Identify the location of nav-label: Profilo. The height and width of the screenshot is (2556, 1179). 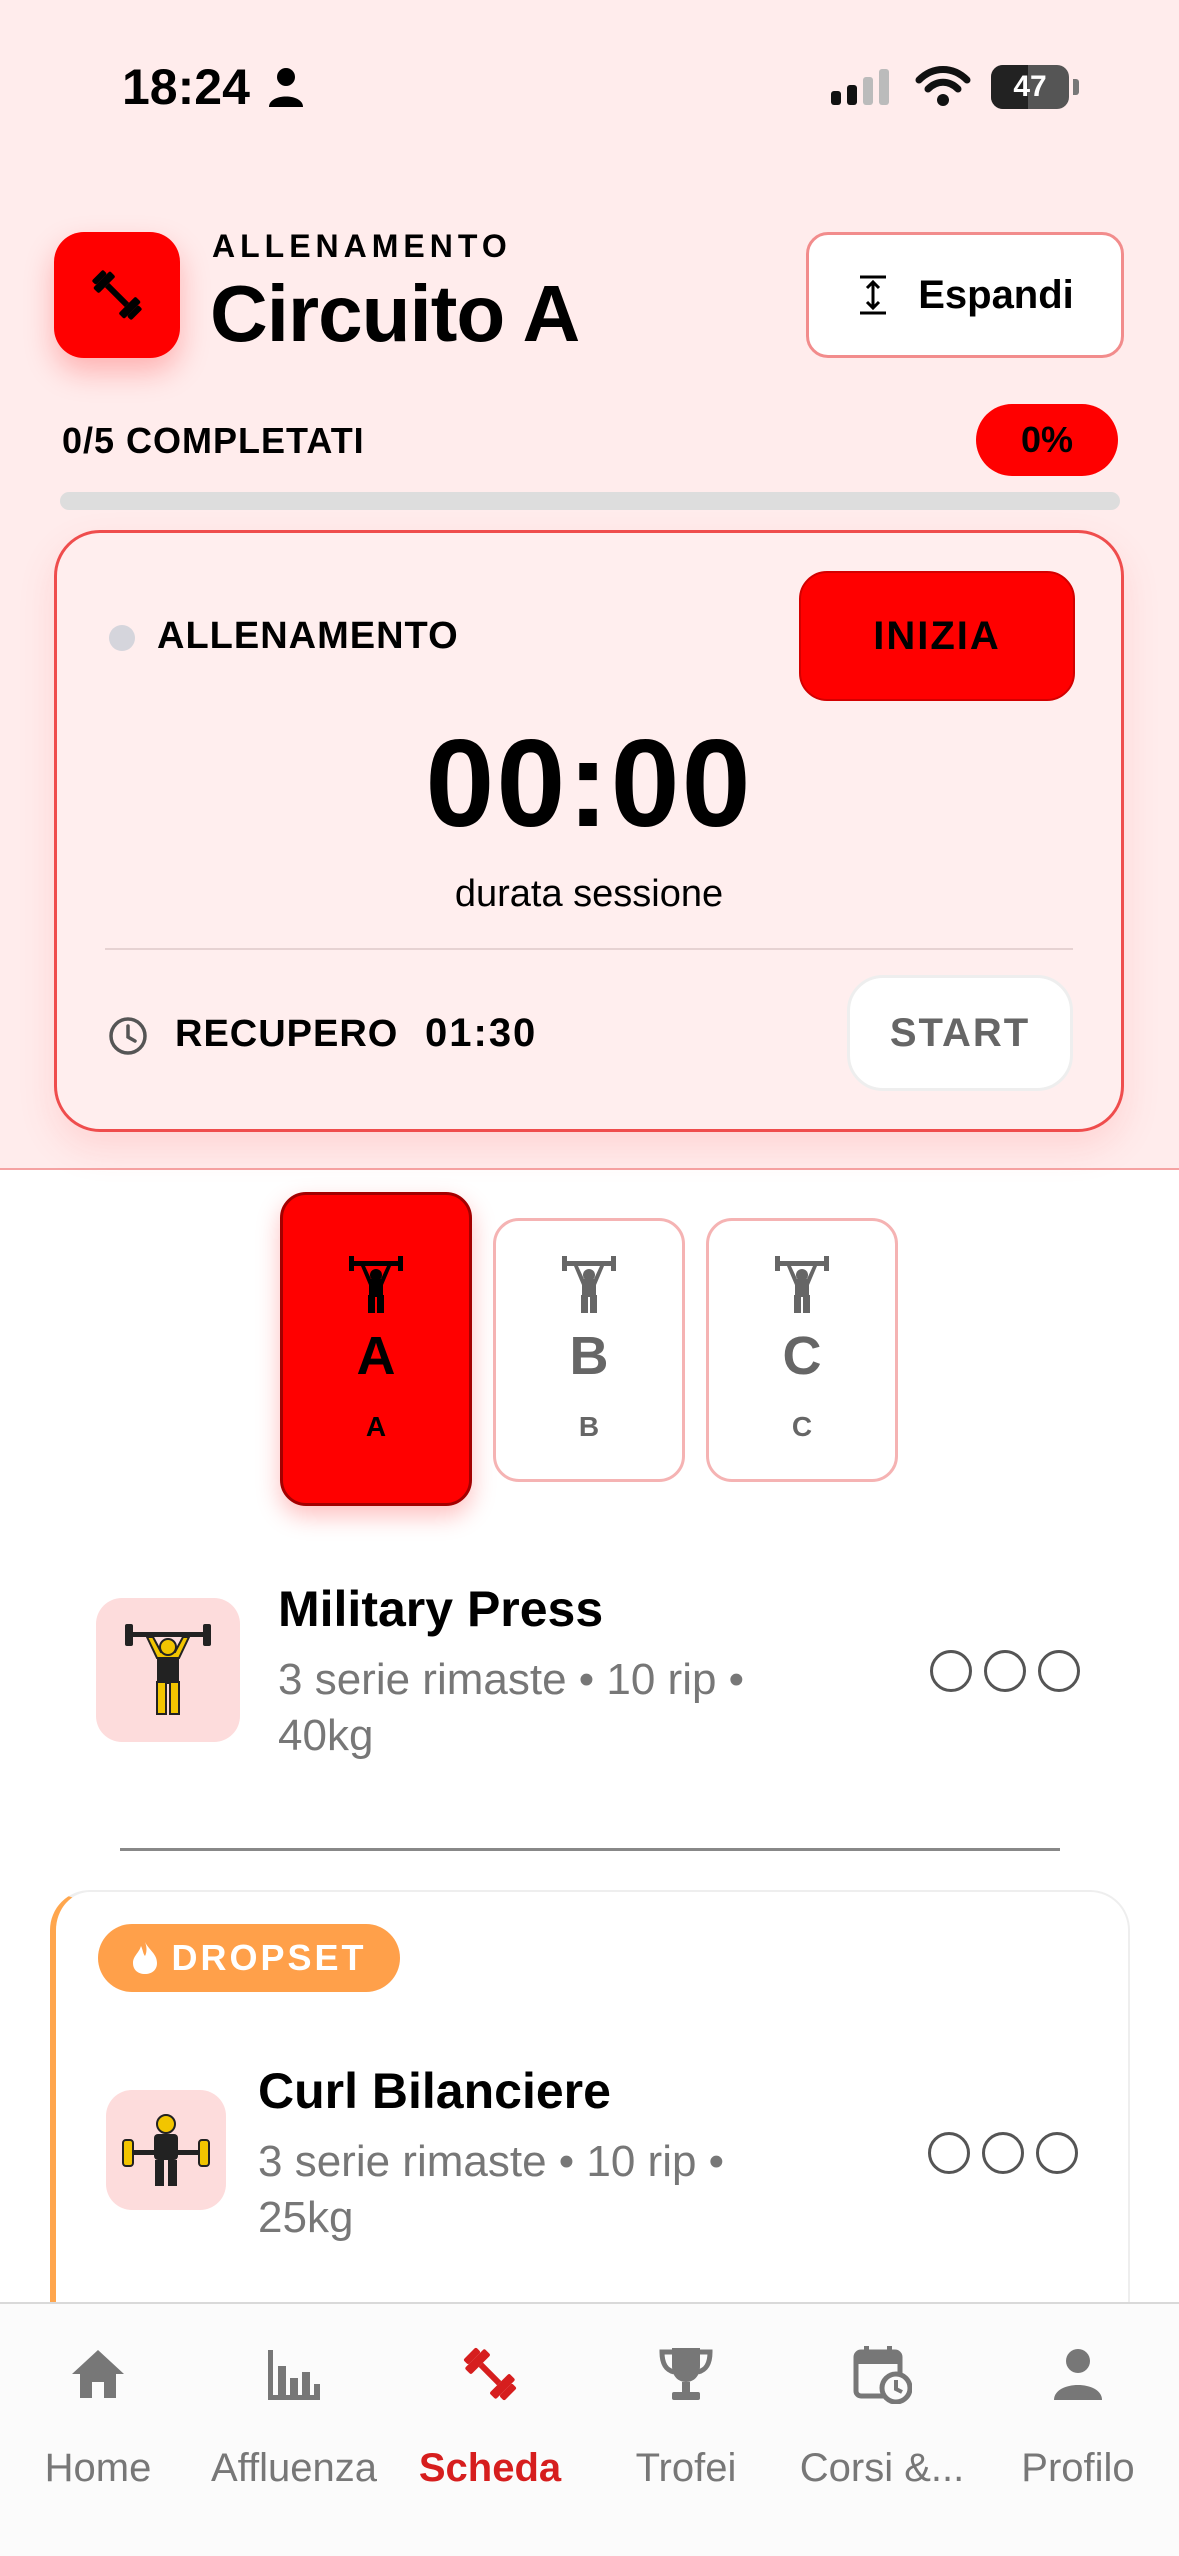
(1078, 2468).